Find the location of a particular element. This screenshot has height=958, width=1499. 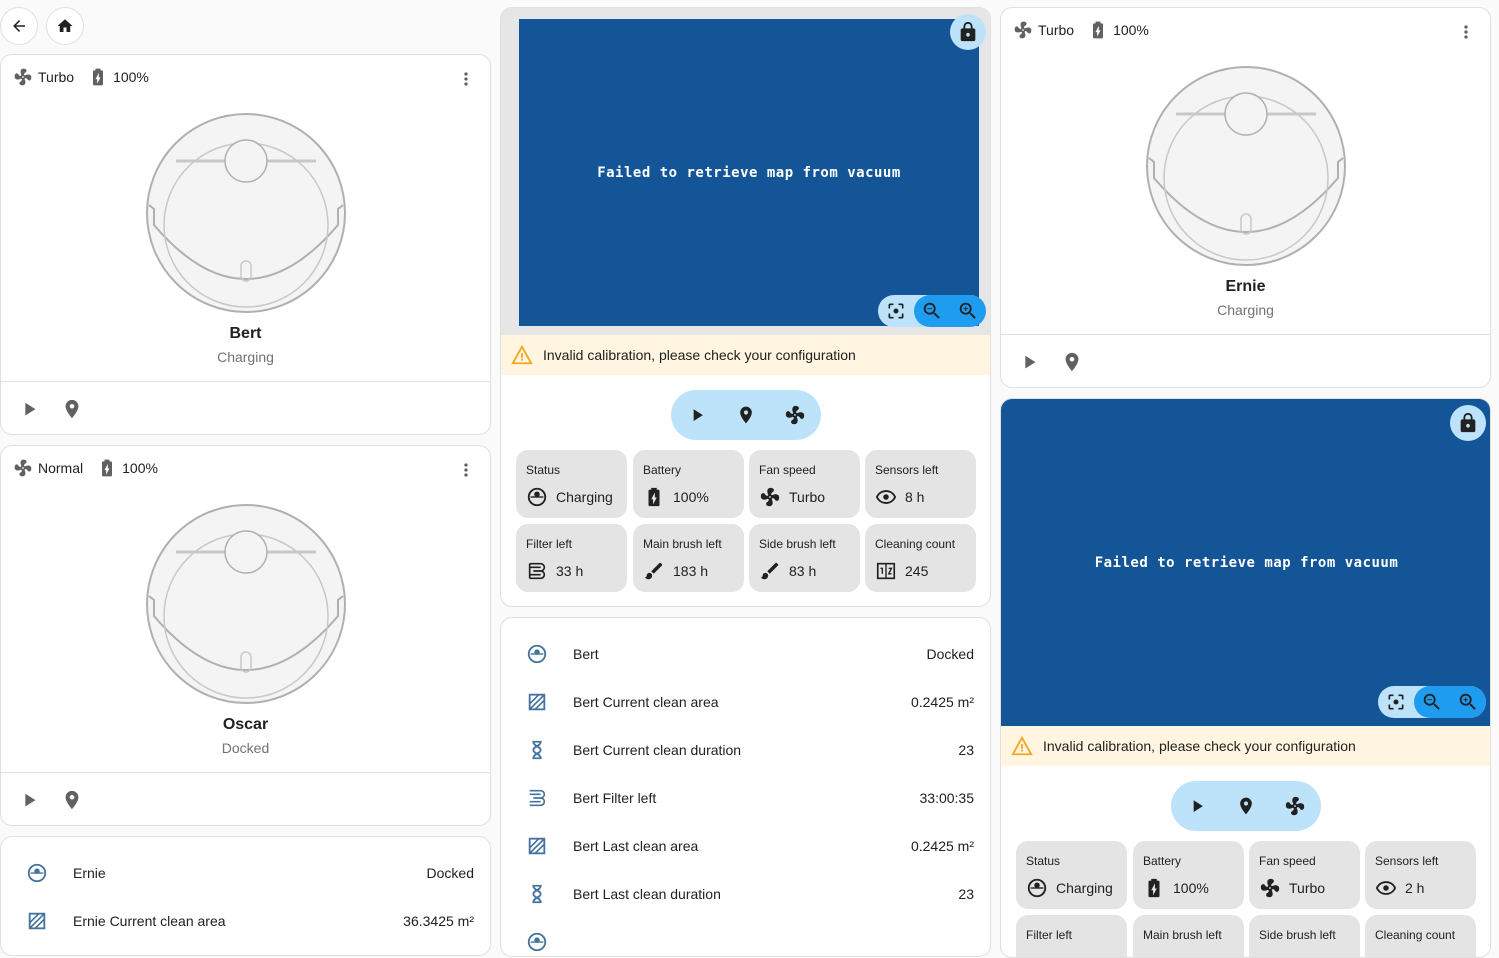

battery-chip: 100% is located at coordinates (127, 468).